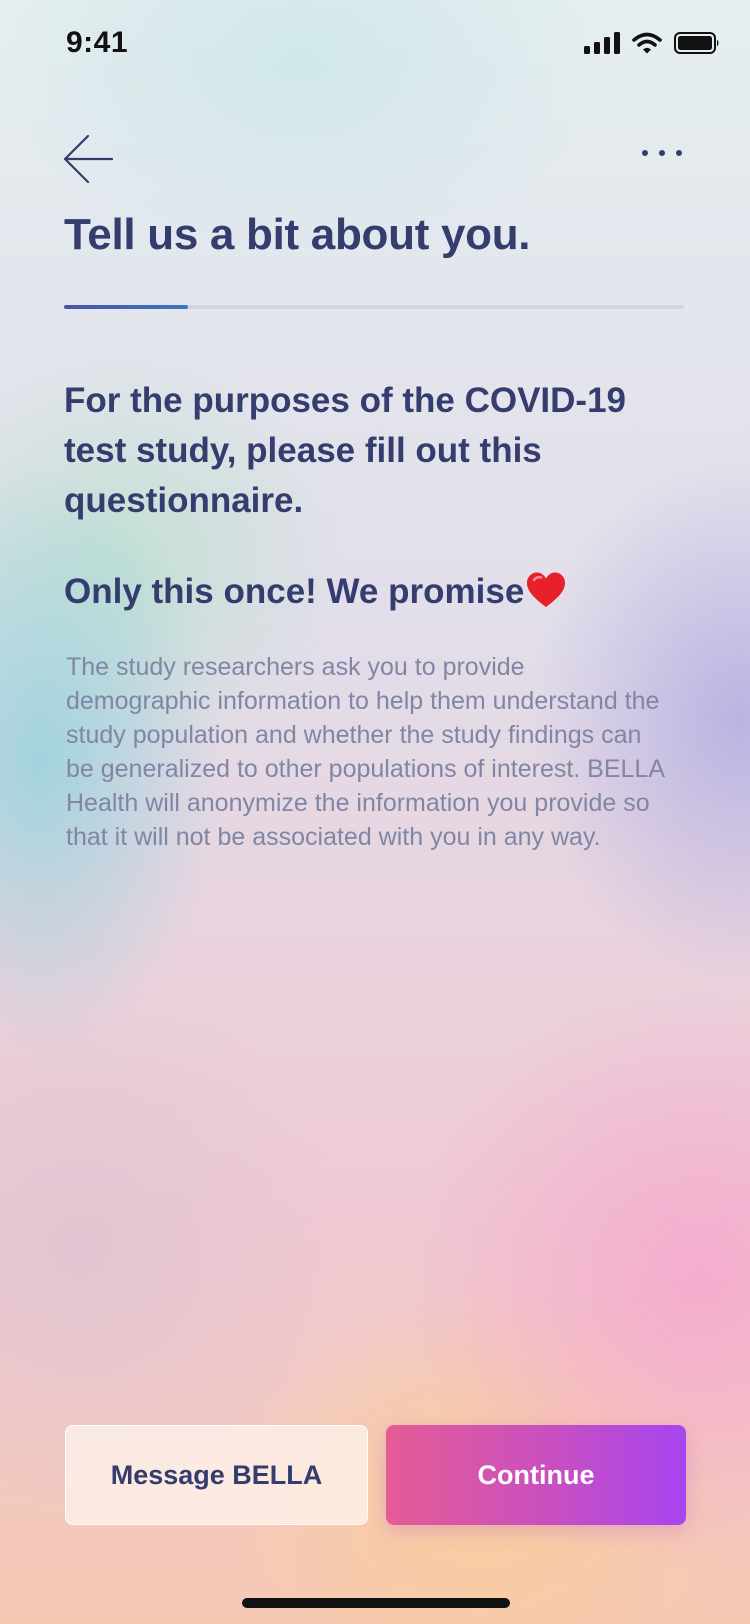 Image resolution: width=750 pixels, height=1624 pixels. I want to click on wifi-icon, so click(647, 43).